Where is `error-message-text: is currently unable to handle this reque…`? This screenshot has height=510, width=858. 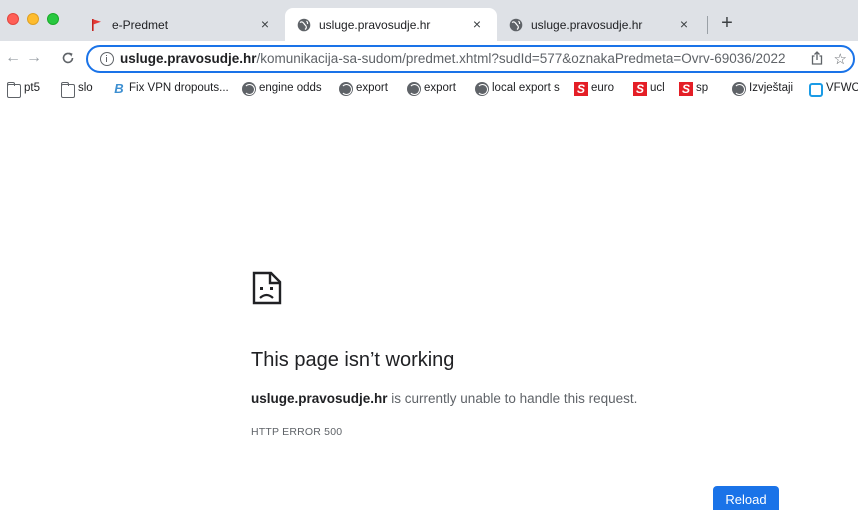
error-message-text: is currently unable to handle this reque… is located at coordinates (512, 398).